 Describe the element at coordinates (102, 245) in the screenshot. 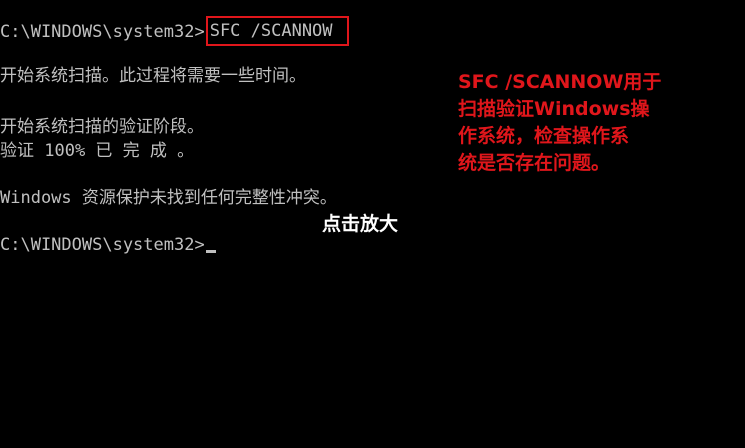

I see `prompt-path-2: C:\WINDOWS\system32>` at that location.